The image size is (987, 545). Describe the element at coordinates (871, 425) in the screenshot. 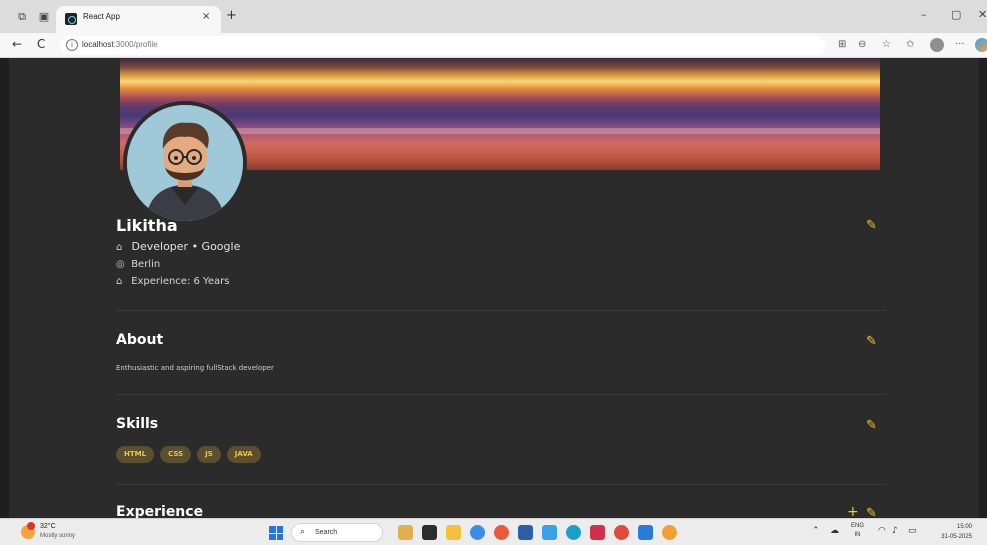

I see `edit-skills-icon: ✎` at that location.